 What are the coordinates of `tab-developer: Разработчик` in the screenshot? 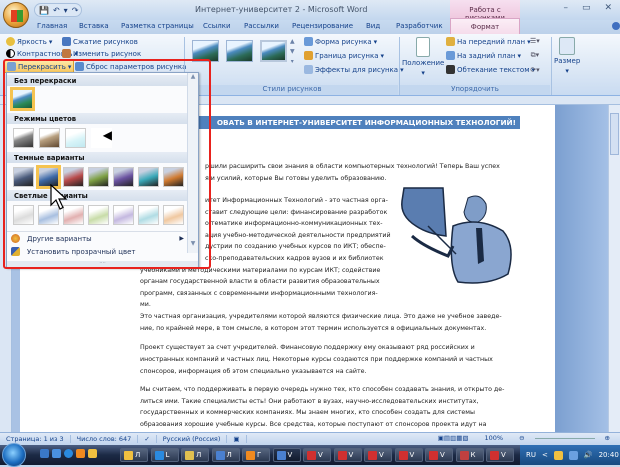 It's located at (419, 26).